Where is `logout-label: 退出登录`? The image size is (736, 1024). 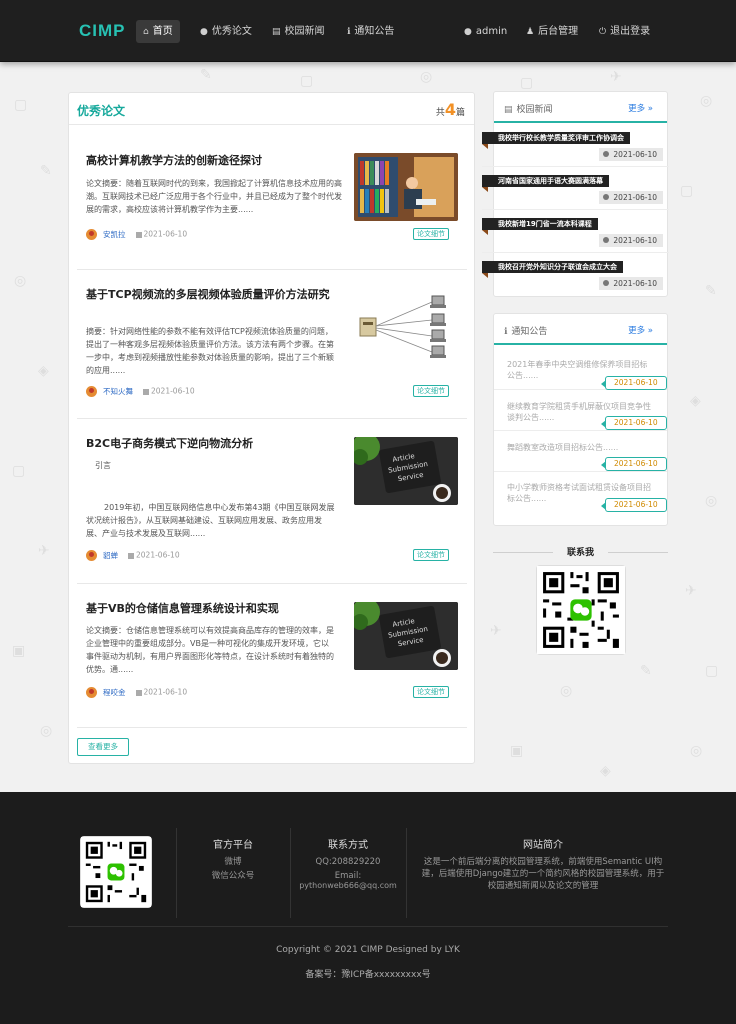 logout-label: 退出登录 is located at coordinates (630, 31).